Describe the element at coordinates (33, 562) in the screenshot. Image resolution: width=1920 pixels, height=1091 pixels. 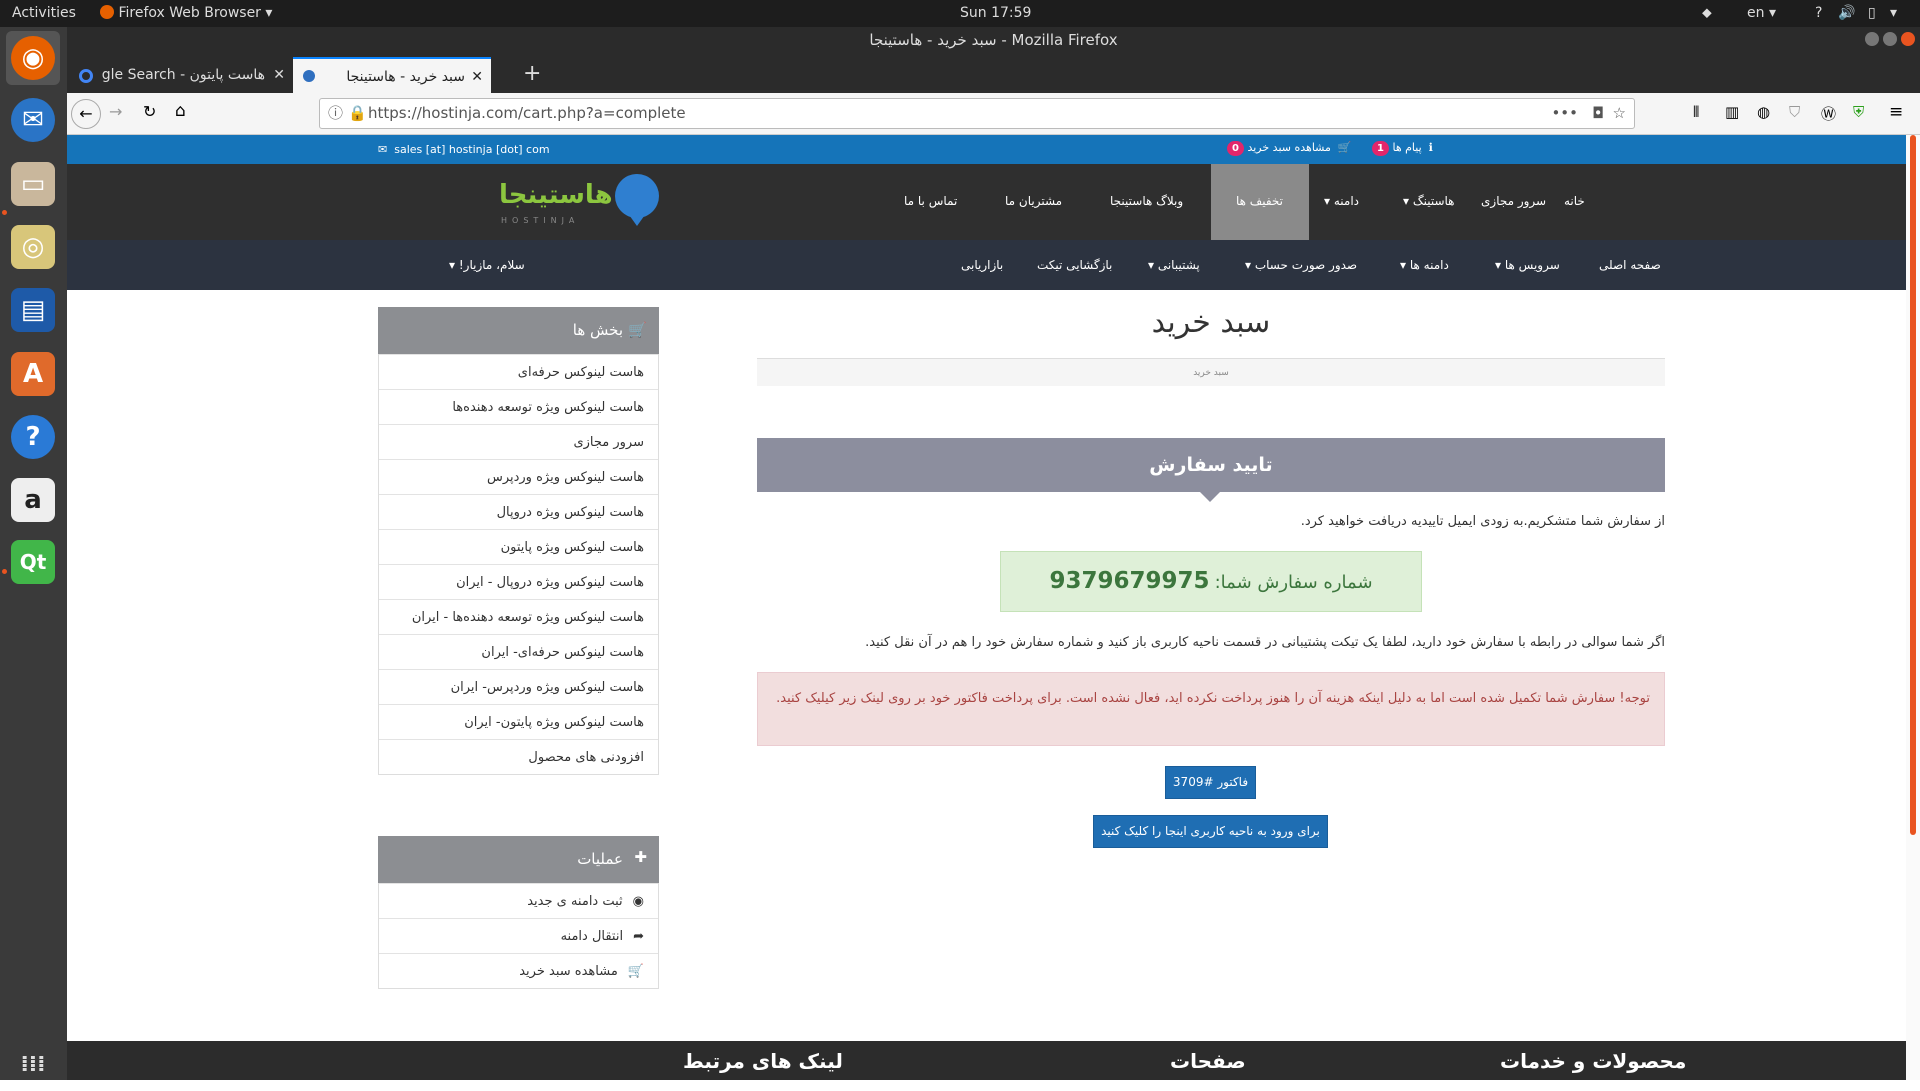
I see `dock-qt: Qt` at that location.